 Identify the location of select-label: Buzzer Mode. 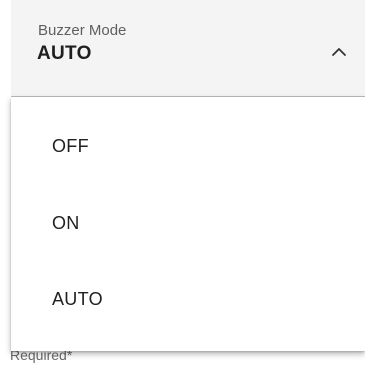
(82, 30).